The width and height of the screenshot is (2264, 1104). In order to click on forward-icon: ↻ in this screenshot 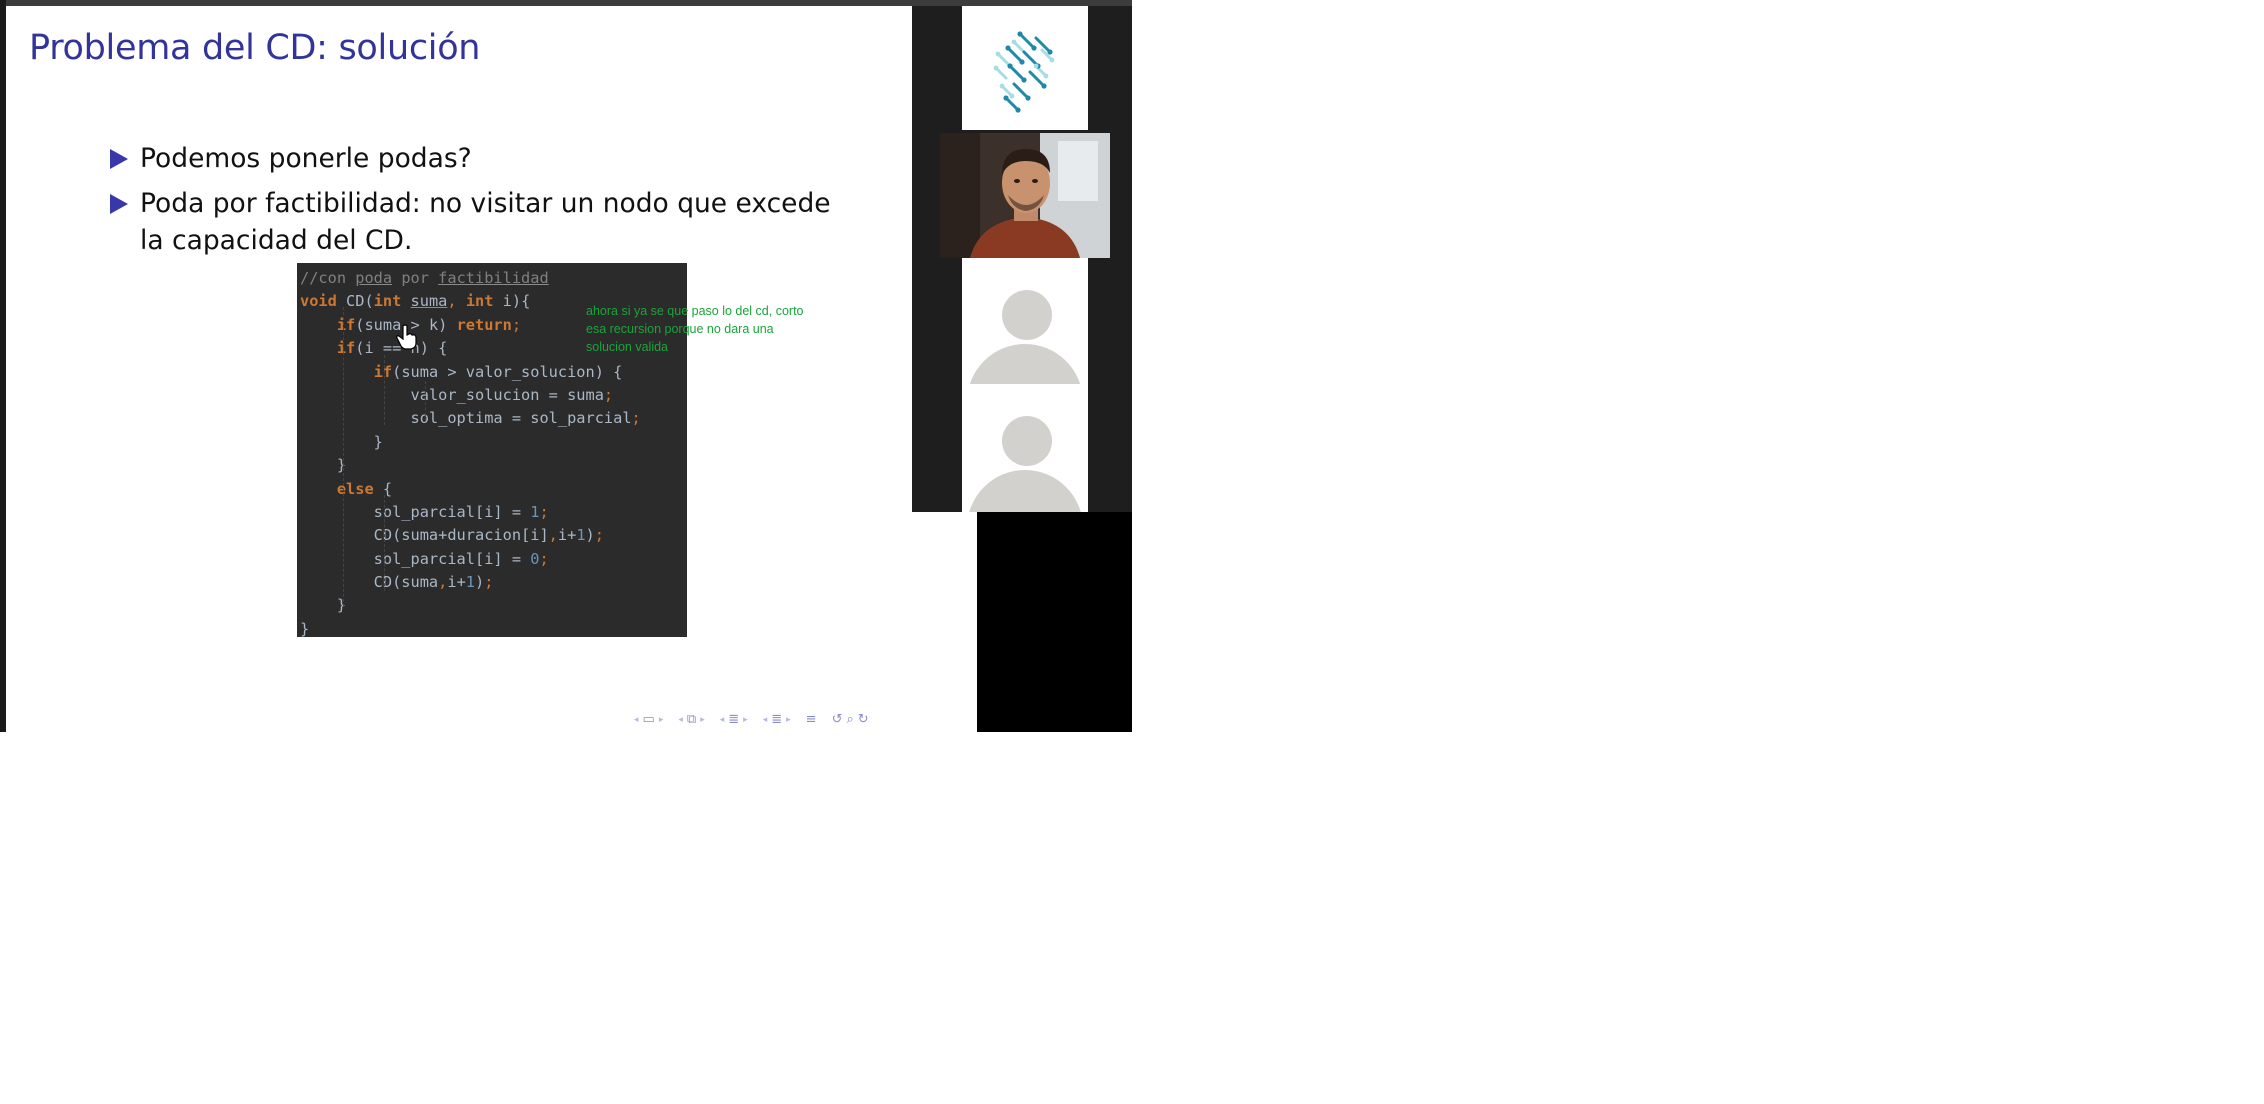, I will do `click(863, 719)`.